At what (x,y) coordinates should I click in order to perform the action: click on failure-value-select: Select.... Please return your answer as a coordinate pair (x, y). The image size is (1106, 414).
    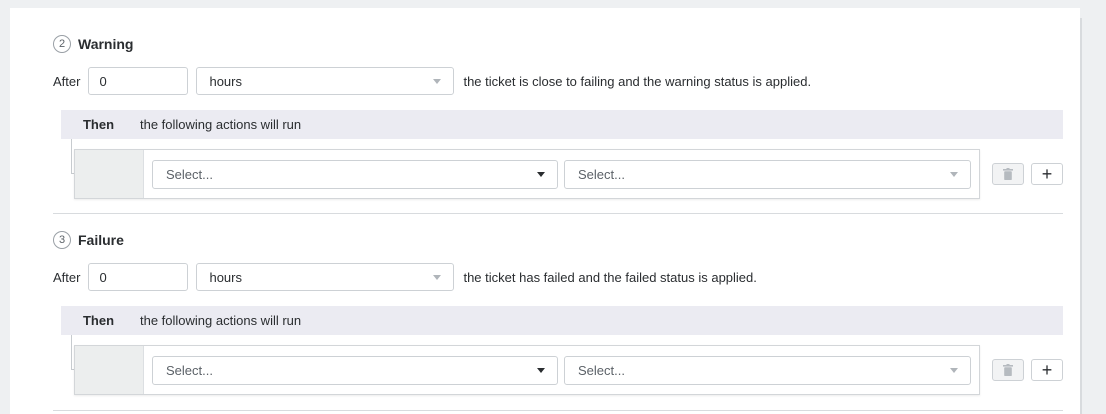
    Looking at the image, I should click on (767, 370).